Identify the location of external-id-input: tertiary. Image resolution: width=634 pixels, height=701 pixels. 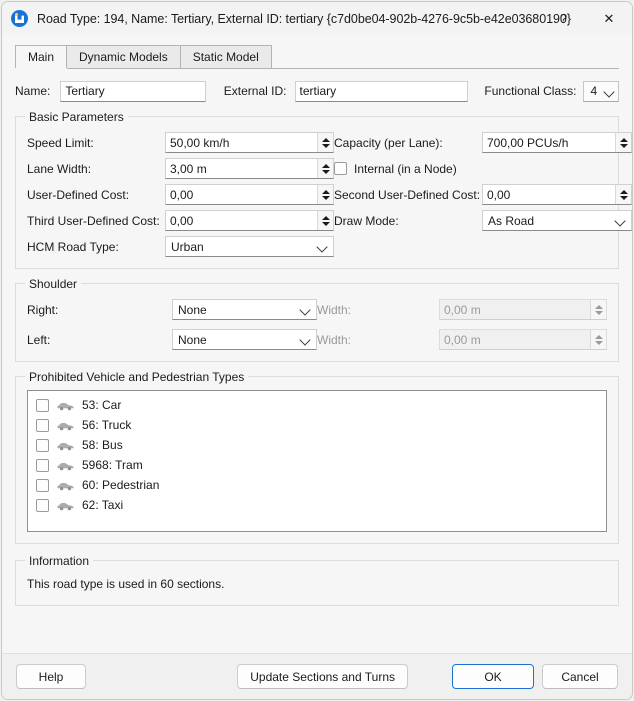
(381, 91).